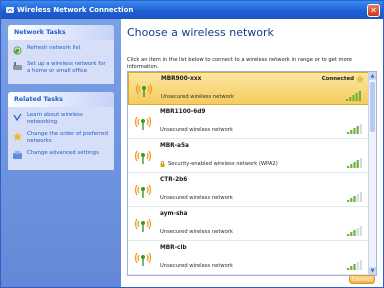 This screenshot has width=384, height=288. Describe the element at coordinates (162, 164) in the screenshot. I see `lock-icon` at that location.